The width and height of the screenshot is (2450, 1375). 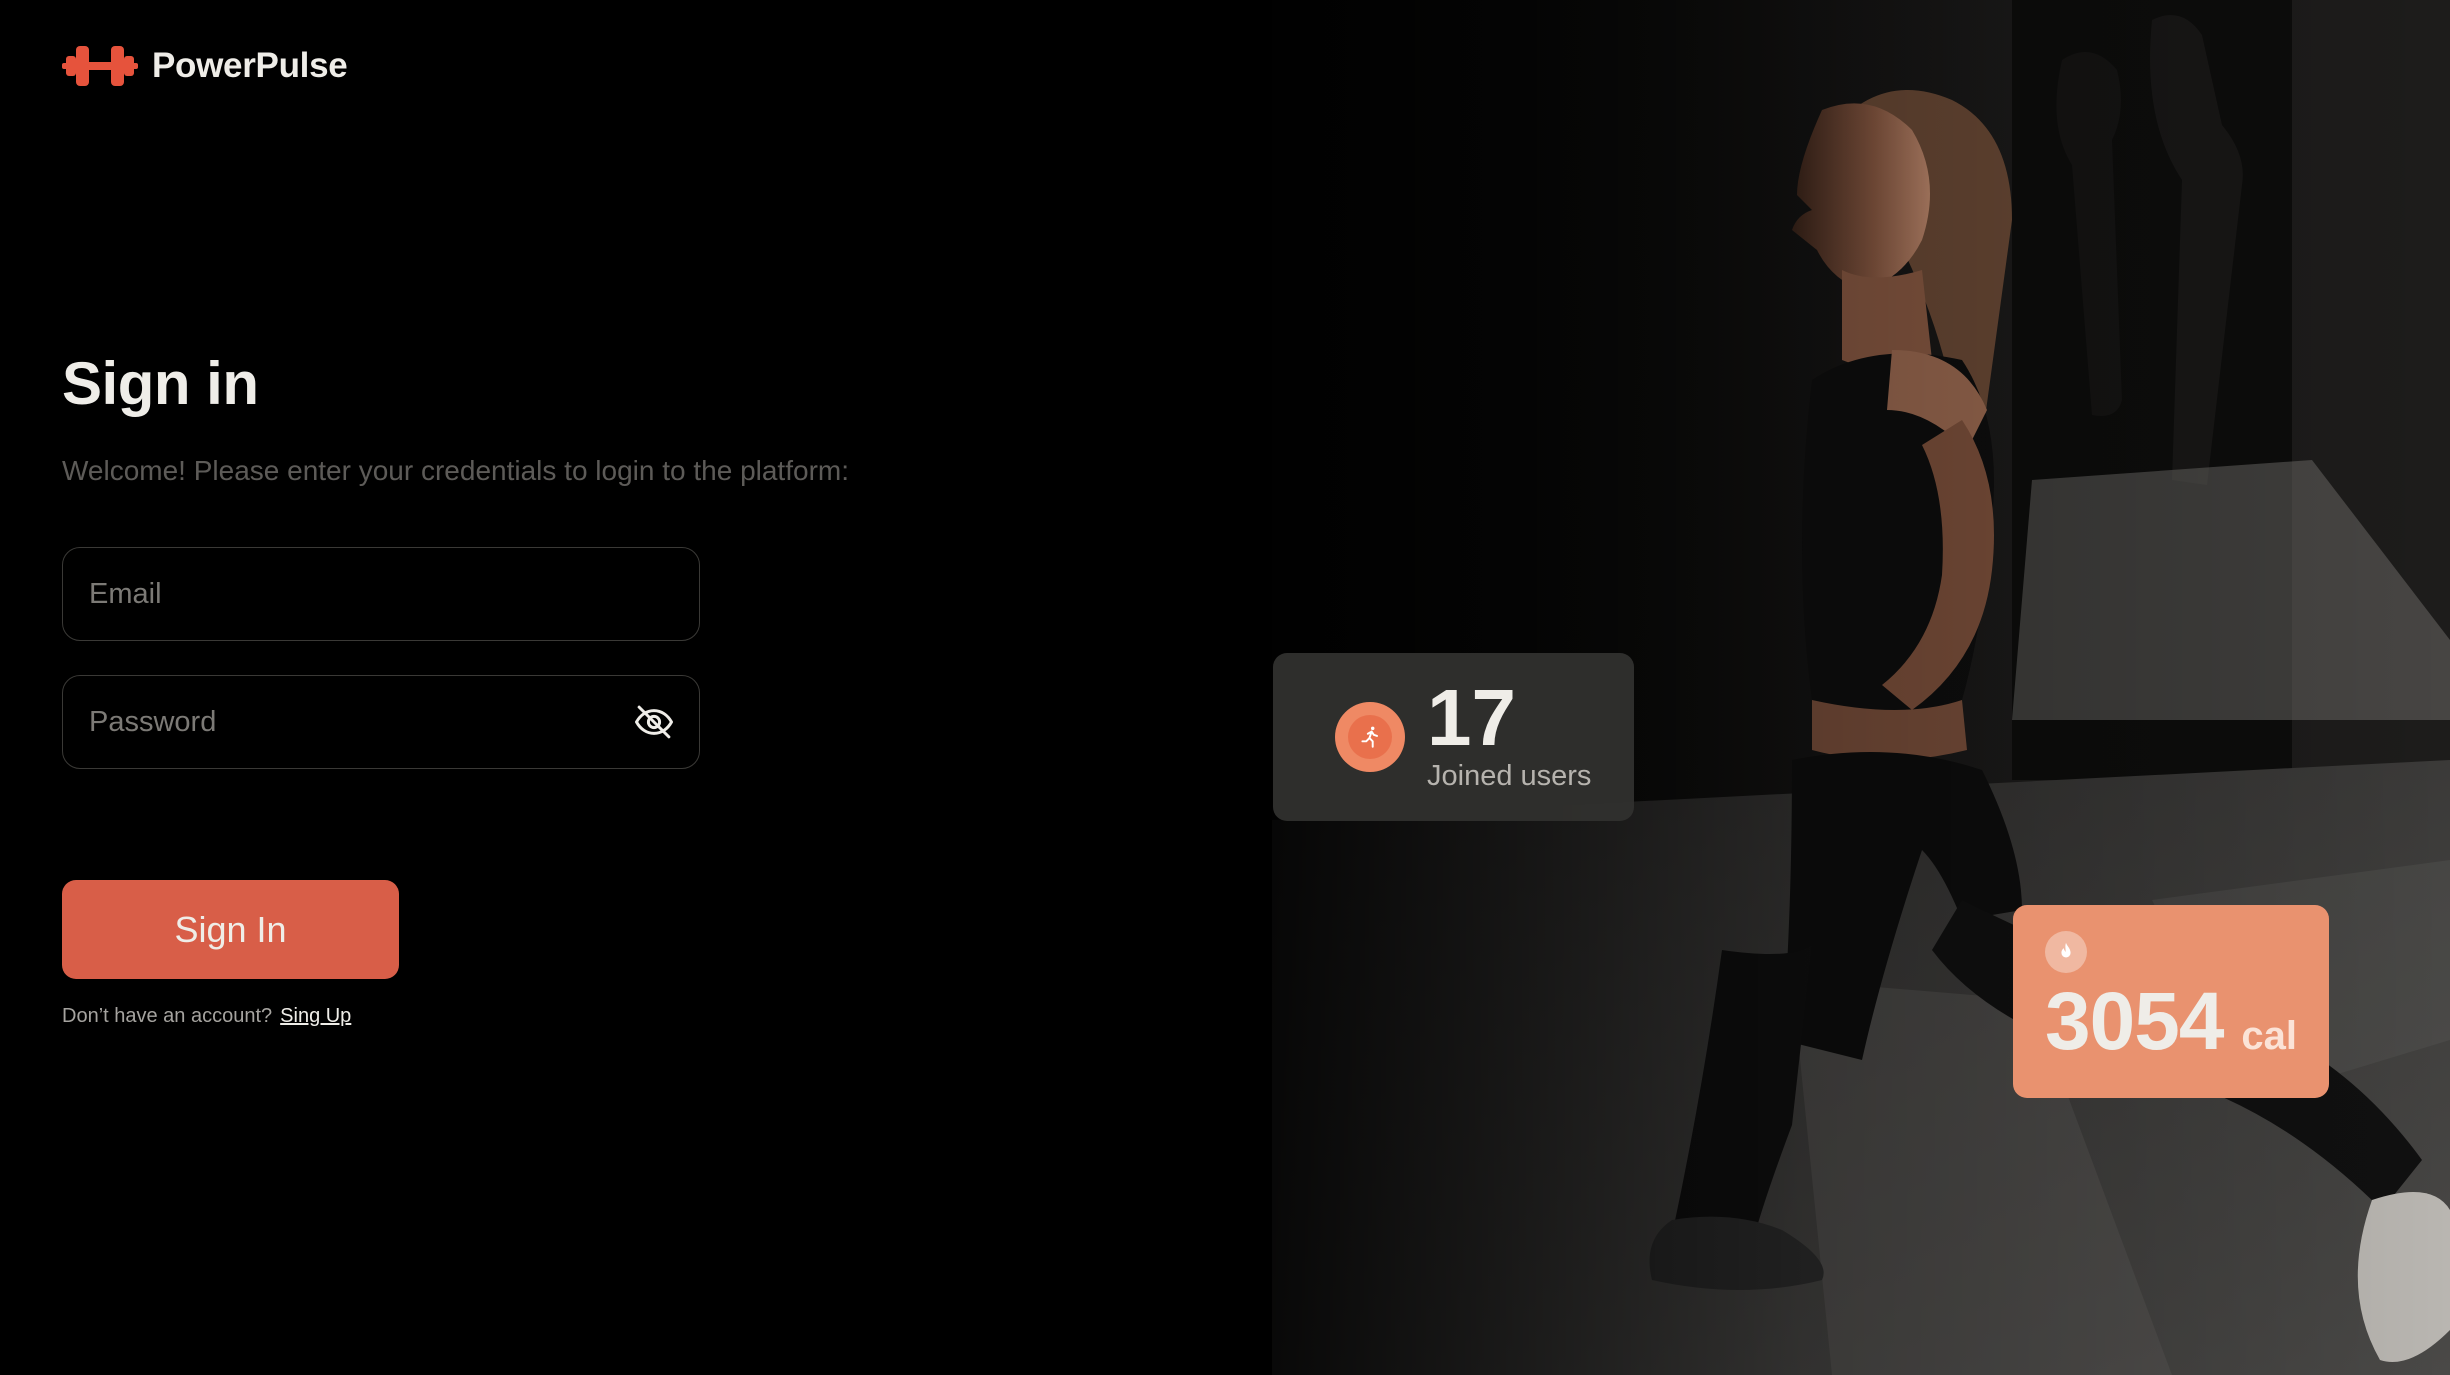 I want to click on flame-icon-badge, so click(x=2066, y=952).